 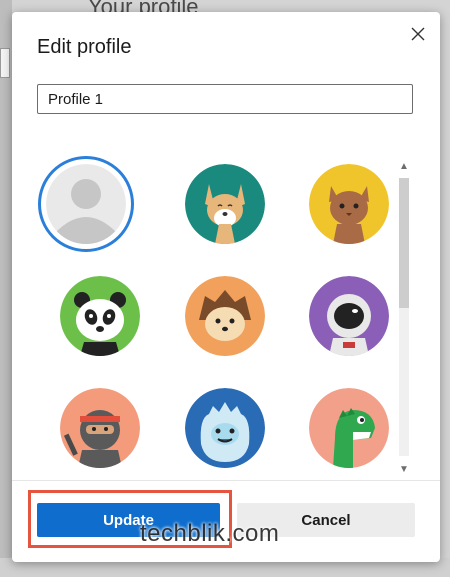 I want to click on close-button, so click(x=418, y=34).